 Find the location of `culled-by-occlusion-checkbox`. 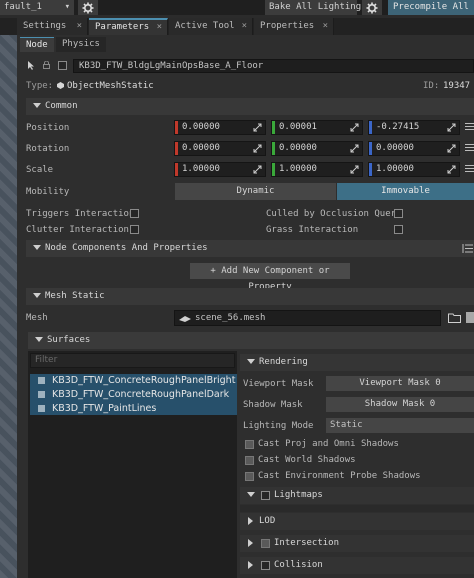

culled-by-occlusion-checkbox is located at coordinates (398, 213).